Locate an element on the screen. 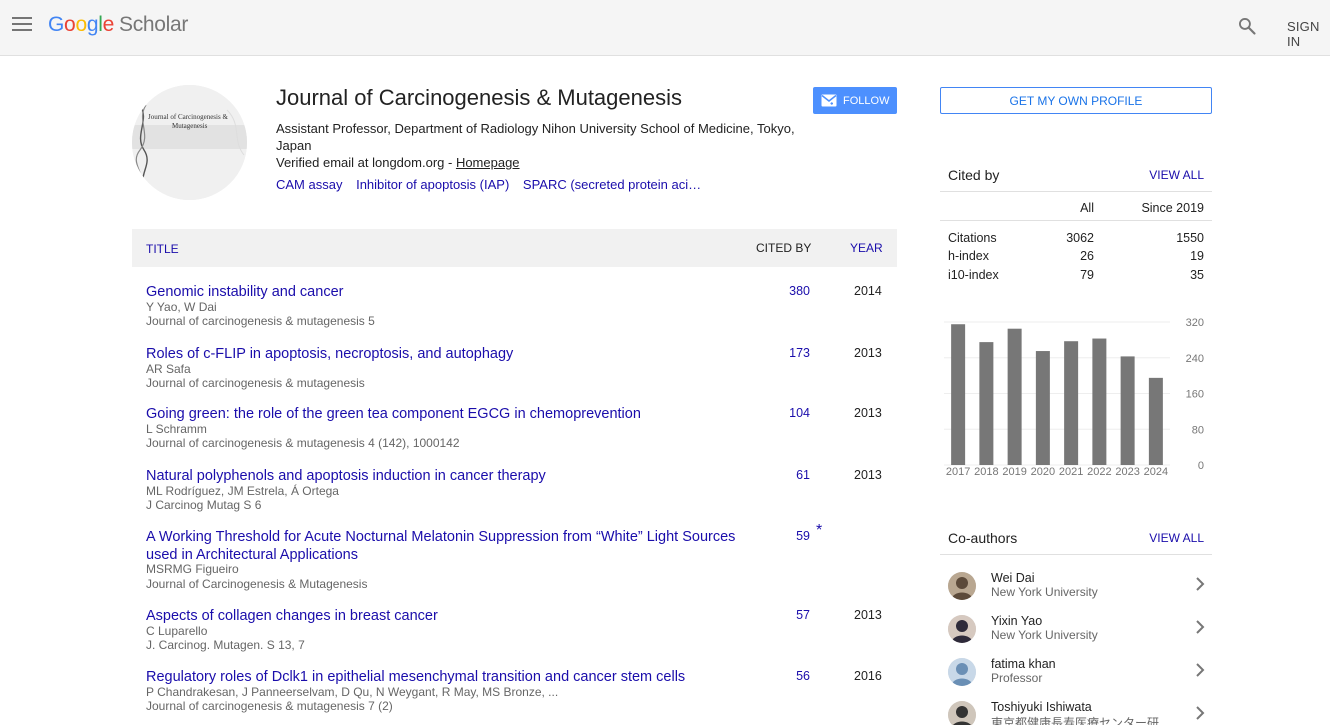  coauthor-name: Yixin Yao is located at coordinates (1017, 621).